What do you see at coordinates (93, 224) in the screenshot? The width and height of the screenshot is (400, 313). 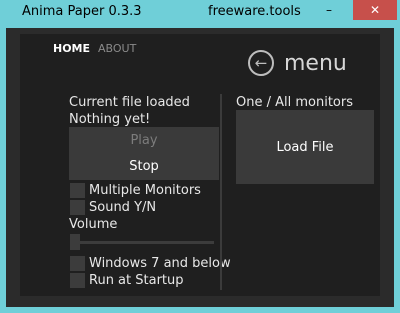 I see `volume-label: Volume` at bounding box center [93, 224].